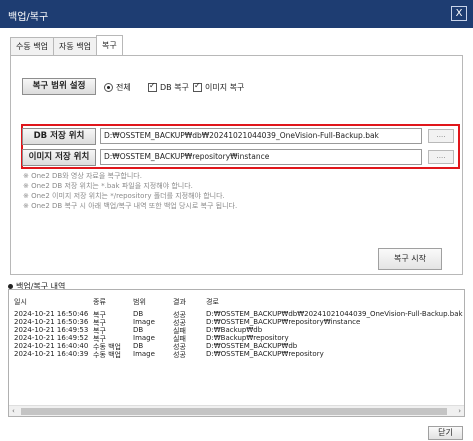 The width and height of the screenshot is (473, 441). What do you see at coordinates (51, 354) in the screenshot?
I see `cell-datetime: 2024-10-21 16:40:39` at bounding box center [51, 354].